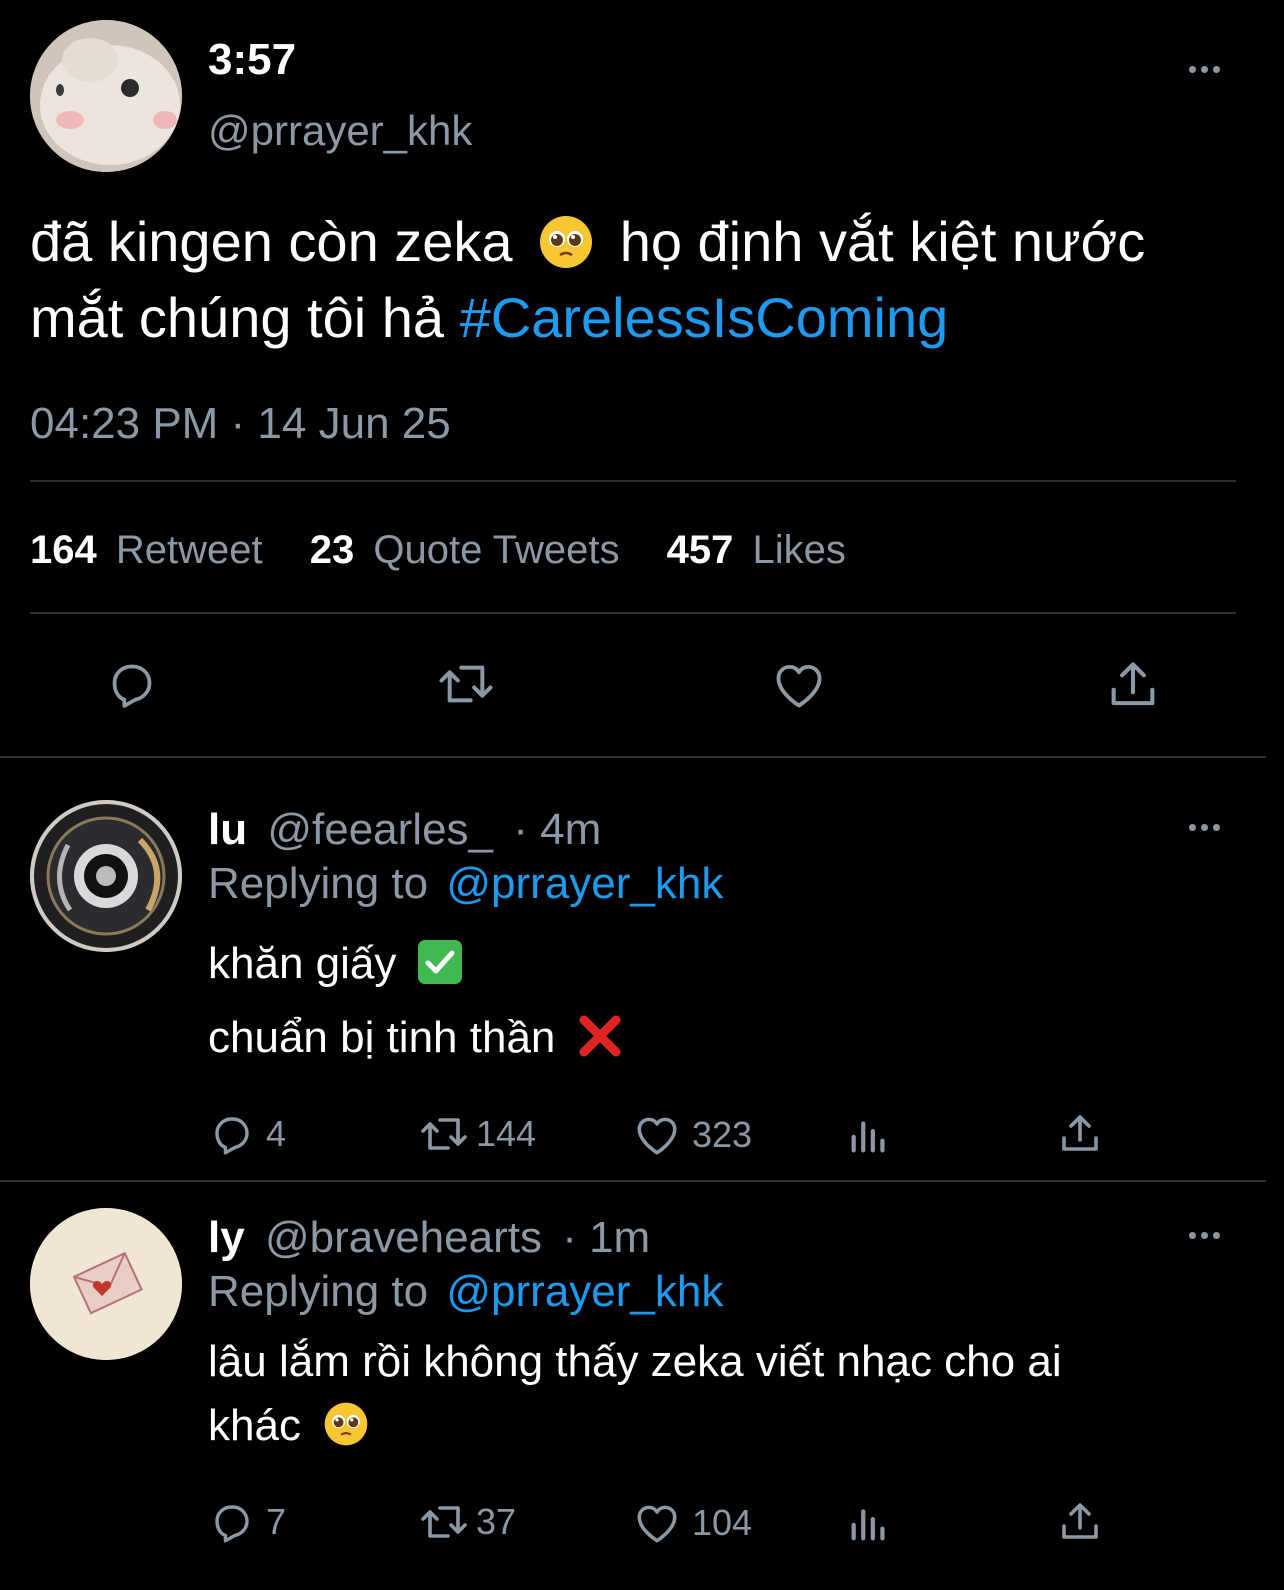  What do you see at coordinates (380, 829) in the screenshot?
I see `reply-handle: @feearles_` at bounding box center [380, 829].